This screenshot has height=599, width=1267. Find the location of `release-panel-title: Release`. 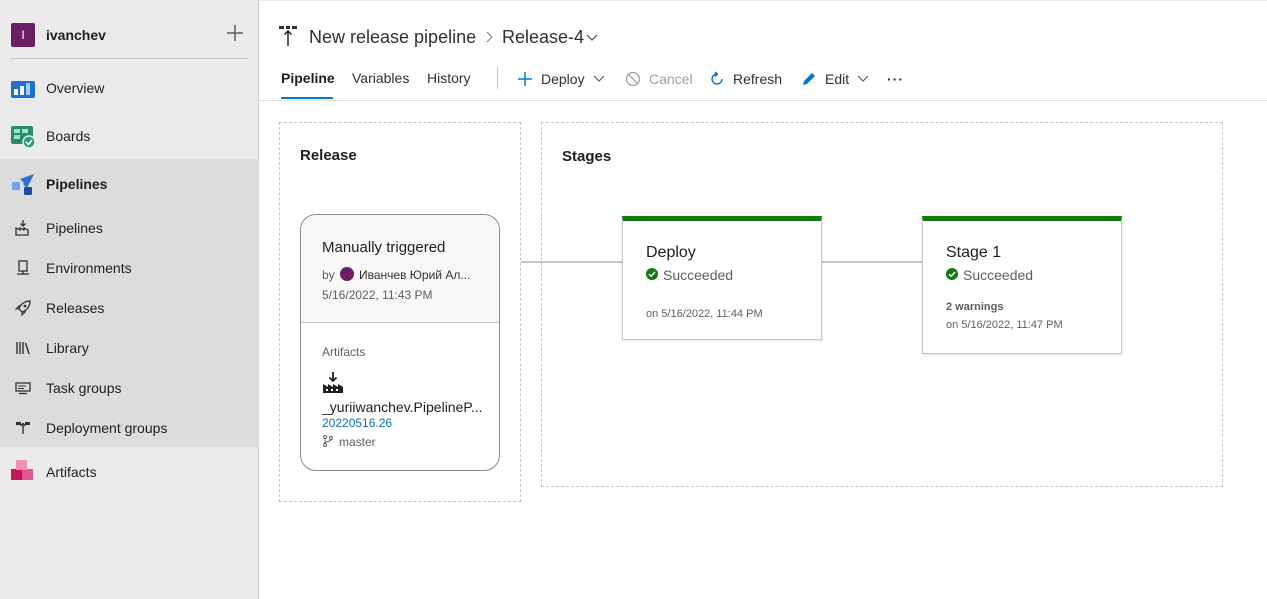

release-panel-title: Release is located at coordinates (328, 155).